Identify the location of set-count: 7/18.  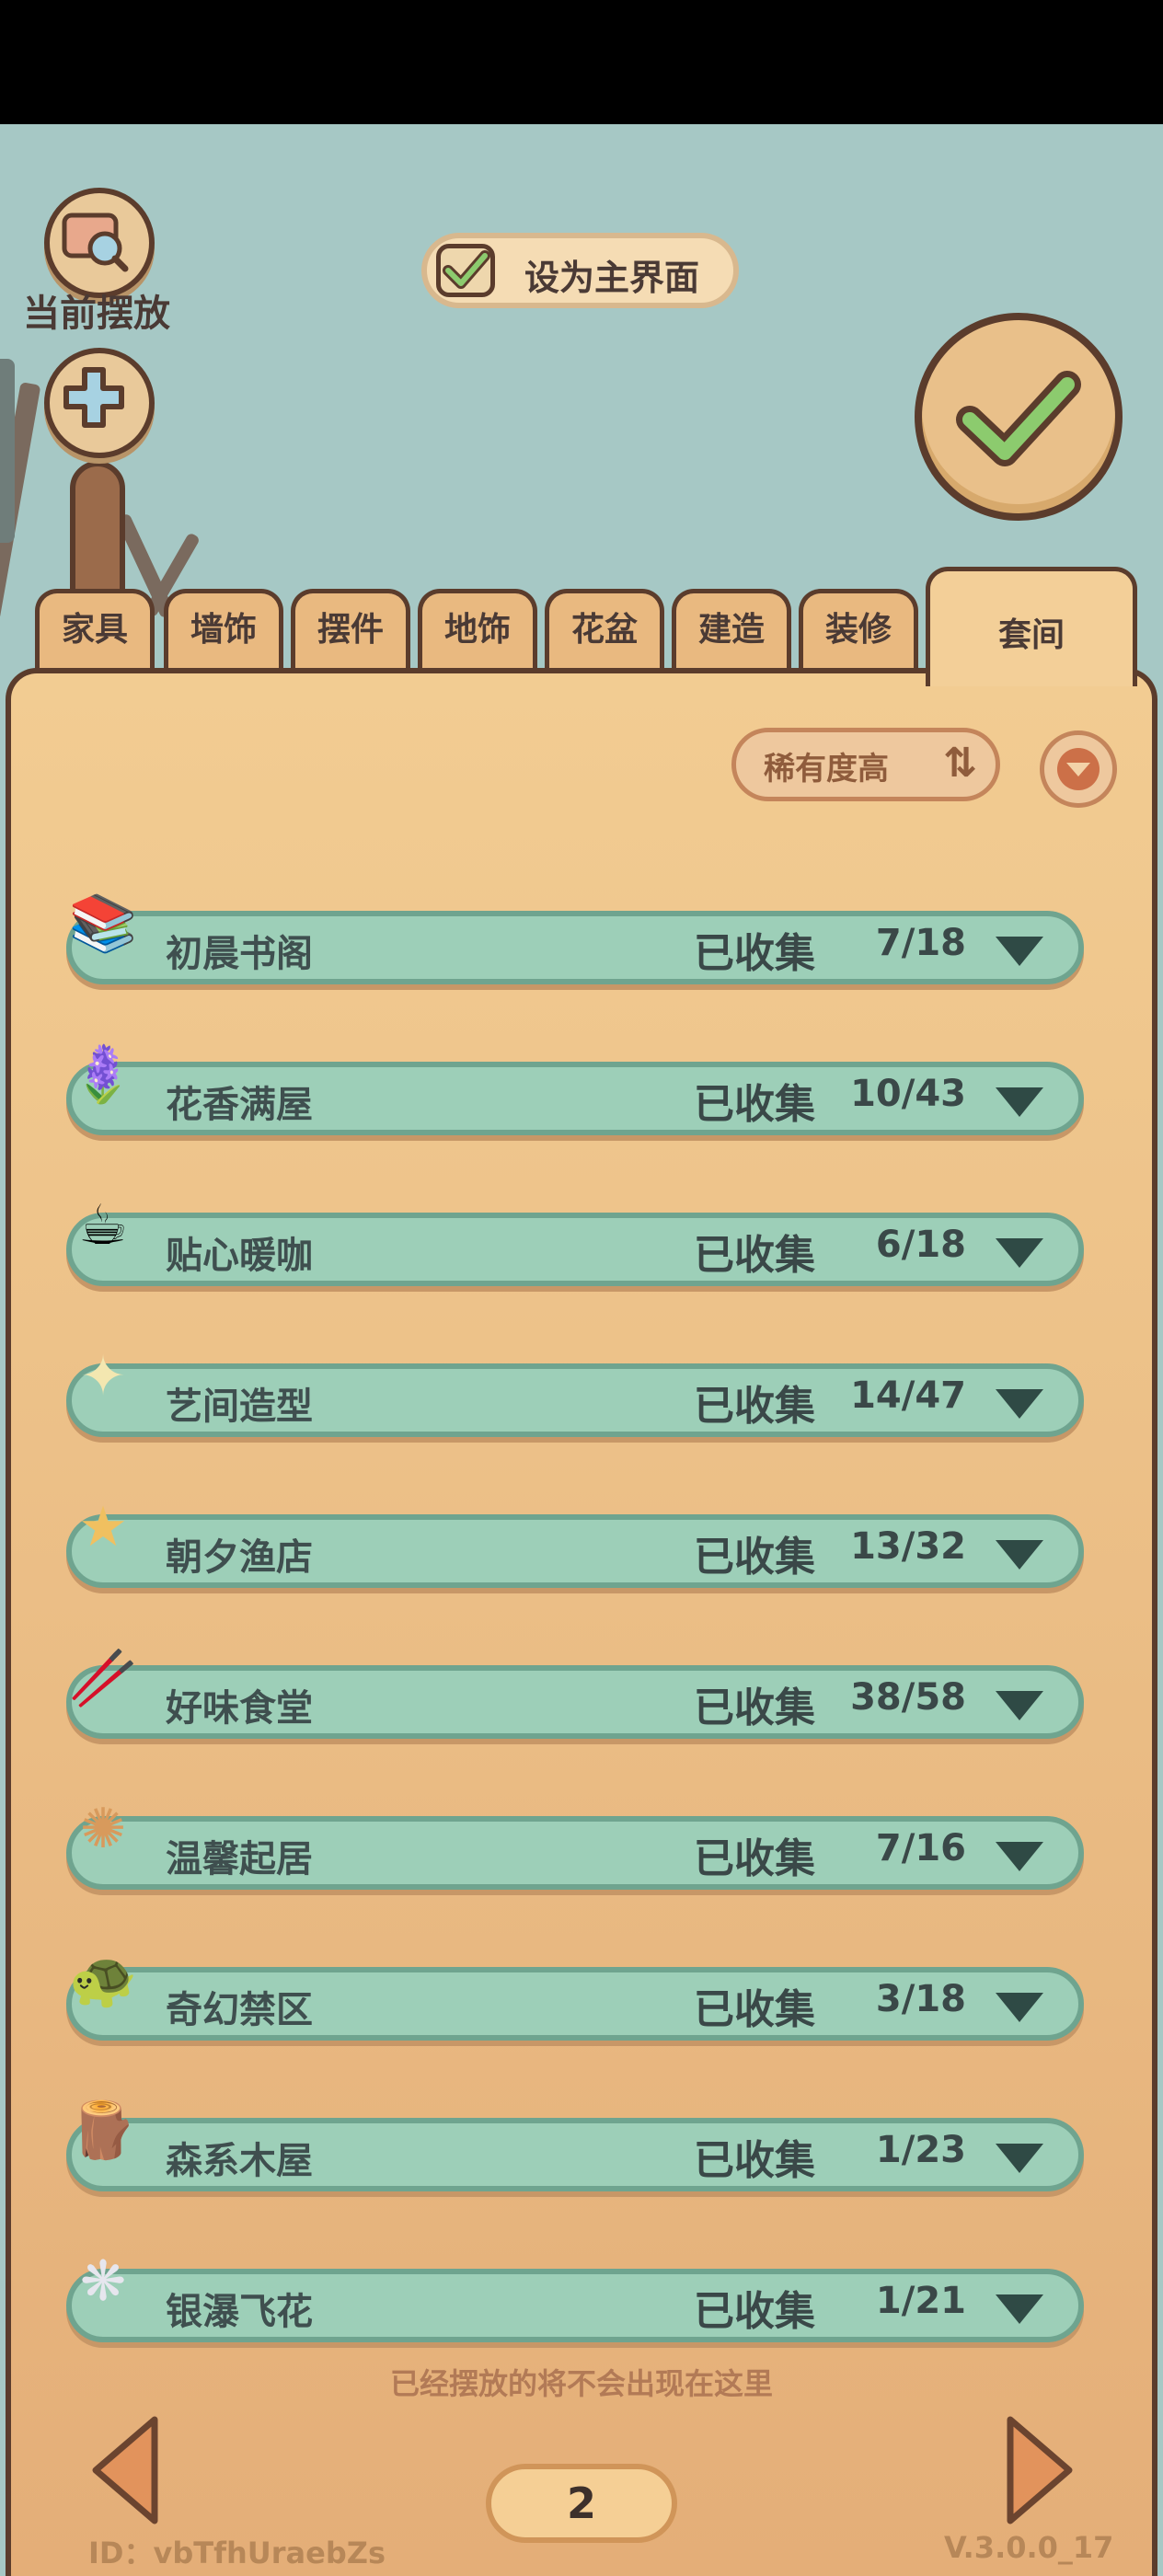
(921, 943).